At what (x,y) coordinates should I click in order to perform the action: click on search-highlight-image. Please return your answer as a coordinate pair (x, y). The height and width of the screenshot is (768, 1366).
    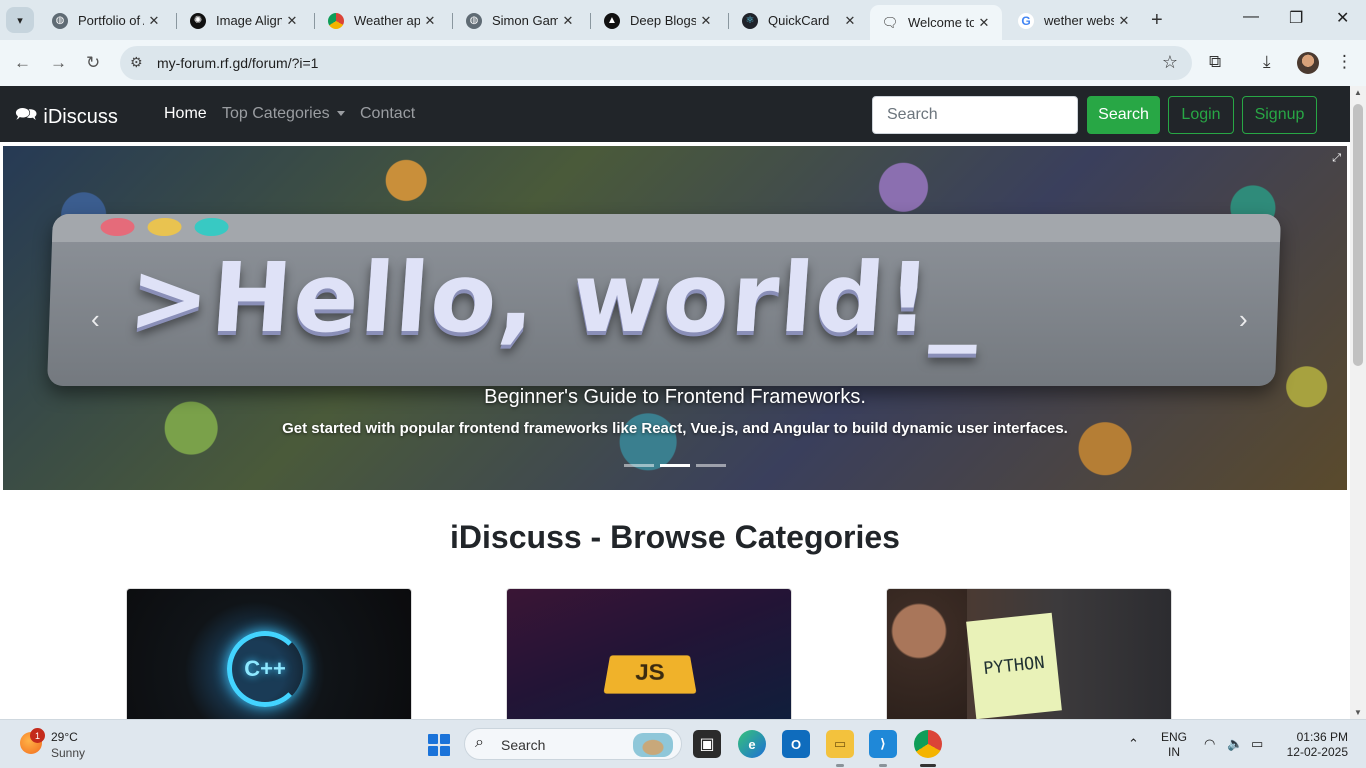
    Looking at the image, I should click on (653, 745).